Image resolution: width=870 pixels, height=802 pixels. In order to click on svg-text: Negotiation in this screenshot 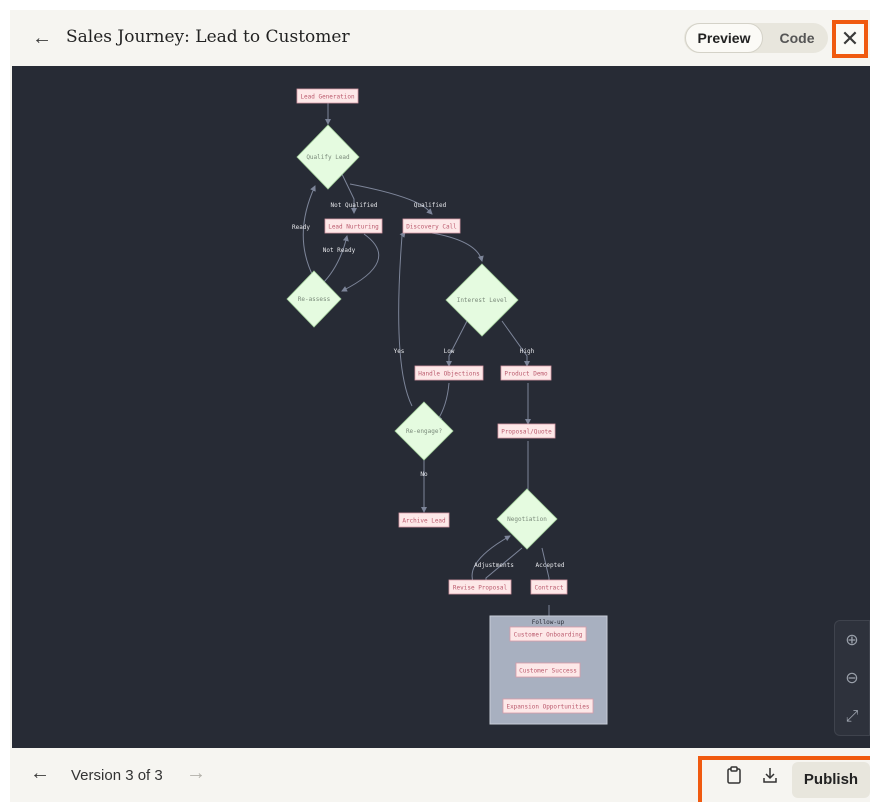, I will do `click(527, 519)`.